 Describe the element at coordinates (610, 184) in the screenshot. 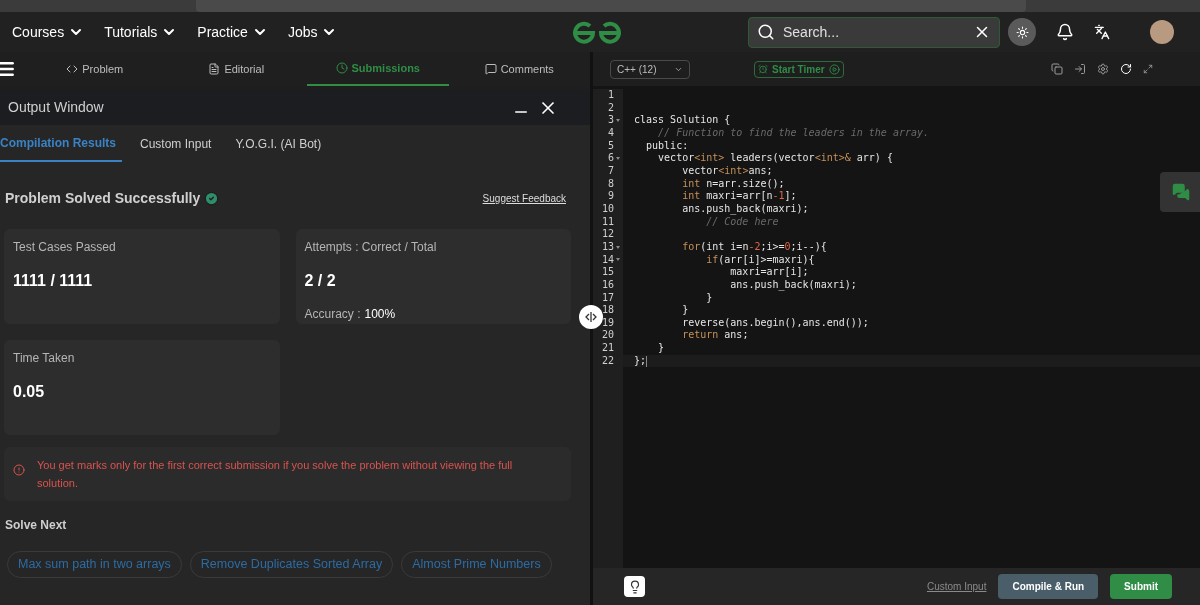

I see `line-number: 8` at that location.